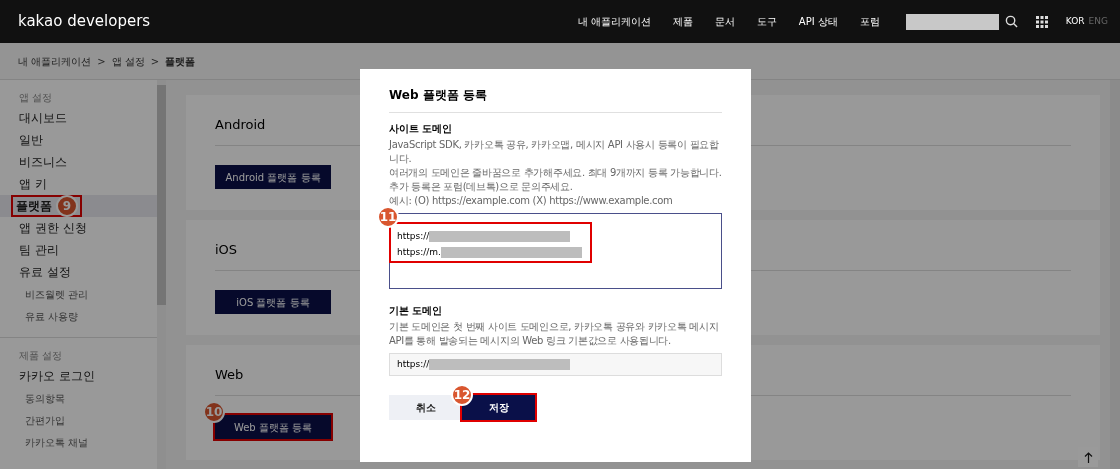  Describe the element at coordinates (416, 311) in the screenshot. I see `field-label: 기본 도메인` at that location.